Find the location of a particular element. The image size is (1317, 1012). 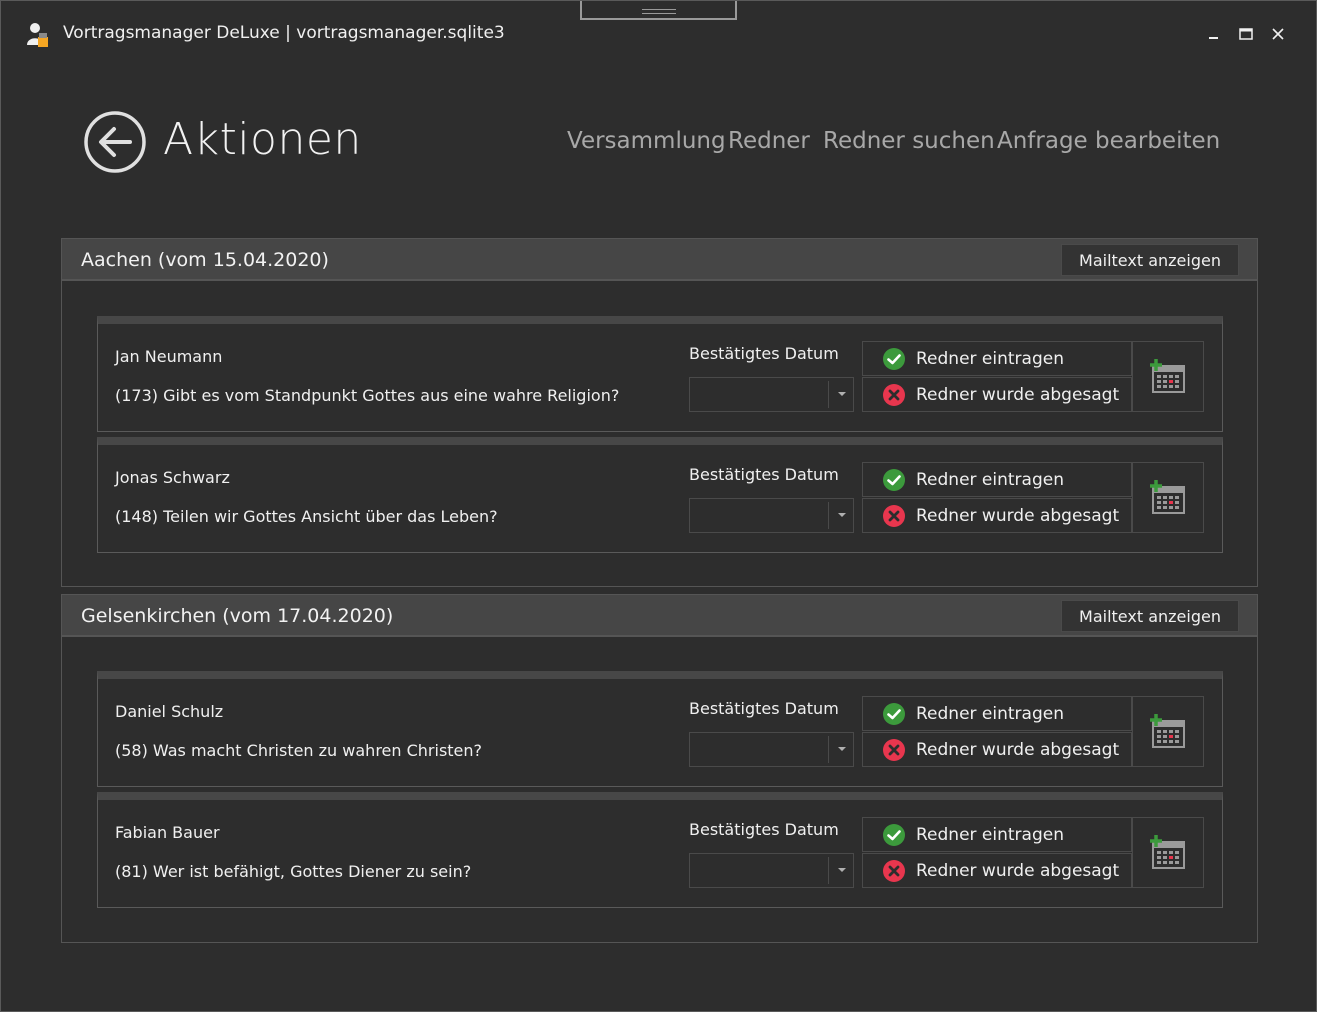

speaker-name: Jan Neumann is located at coordinates (169, 356).